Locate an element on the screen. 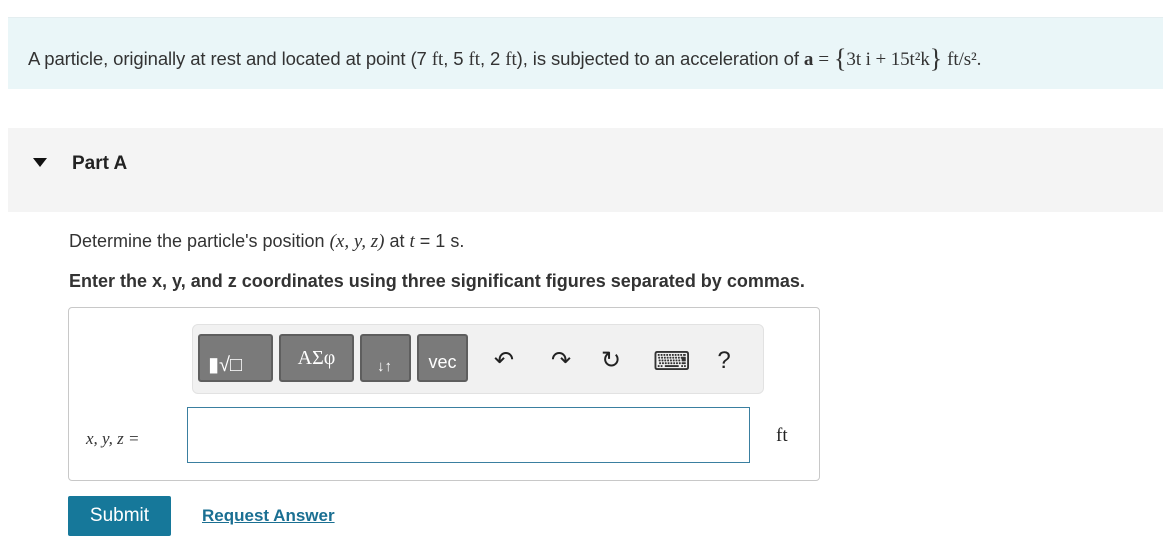 Image resolution: width=1163 pixels, height=552 pixels. answer-unit: ft is located at coordinates (782, 435).